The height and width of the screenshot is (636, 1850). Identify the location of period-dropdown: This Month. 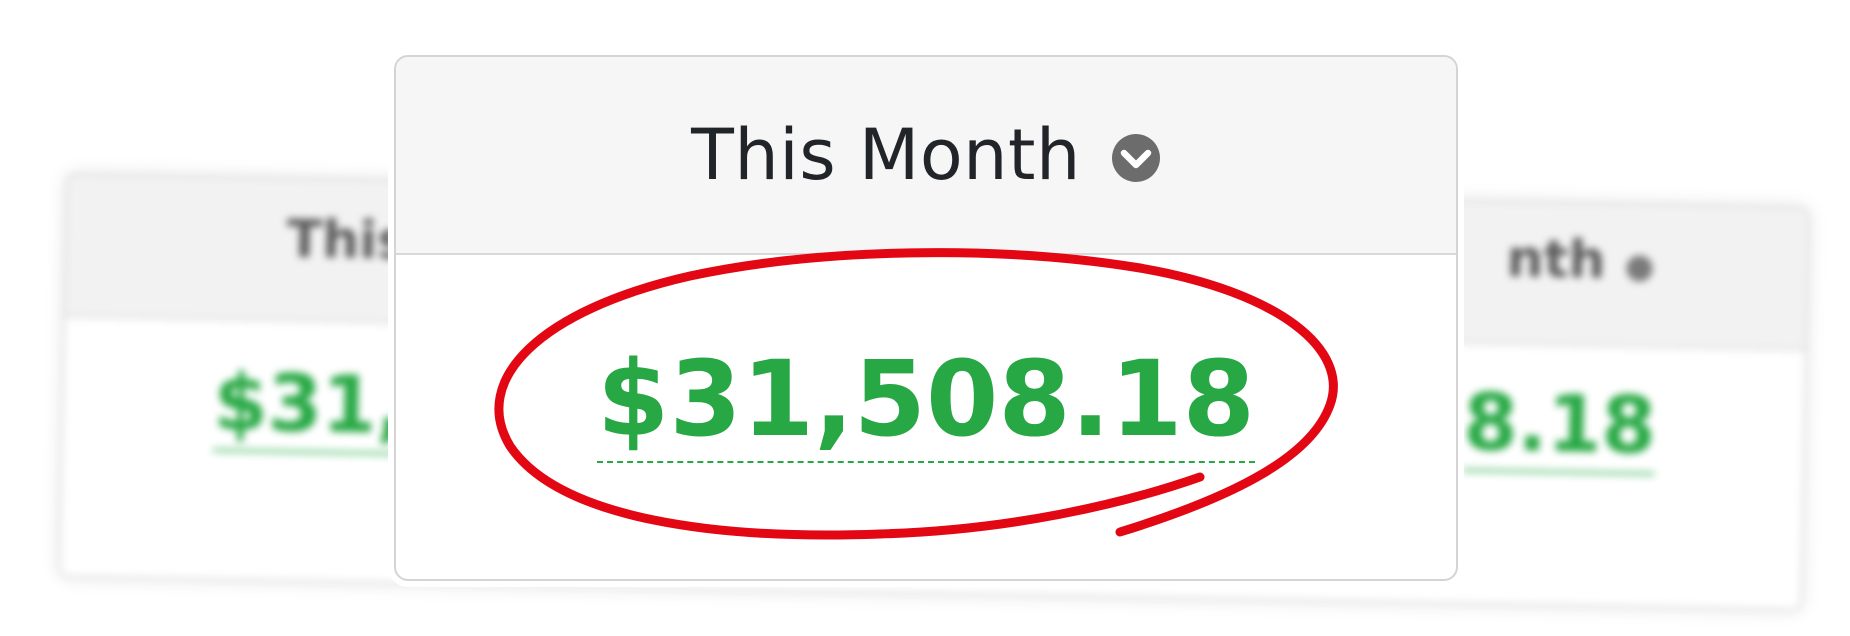
(926, 155).